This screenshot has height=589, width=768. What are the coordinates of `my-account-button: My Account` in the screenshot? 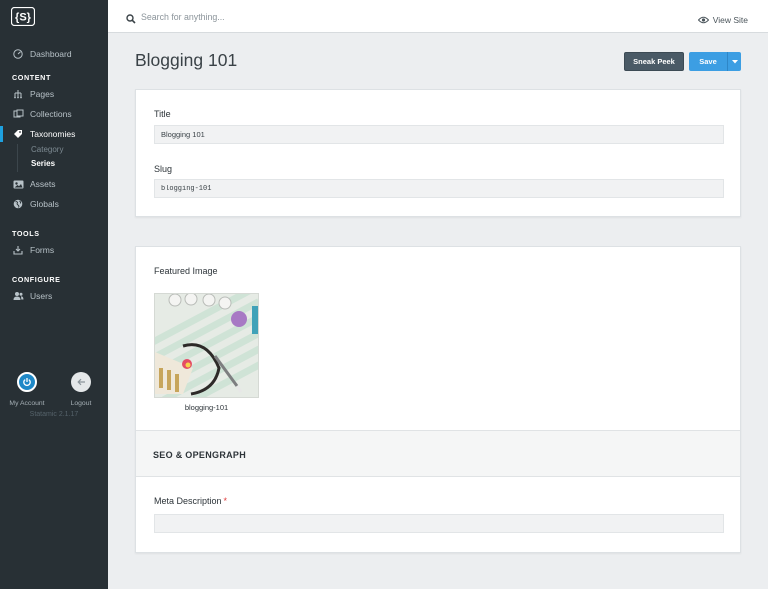 It's located at (27, 389).